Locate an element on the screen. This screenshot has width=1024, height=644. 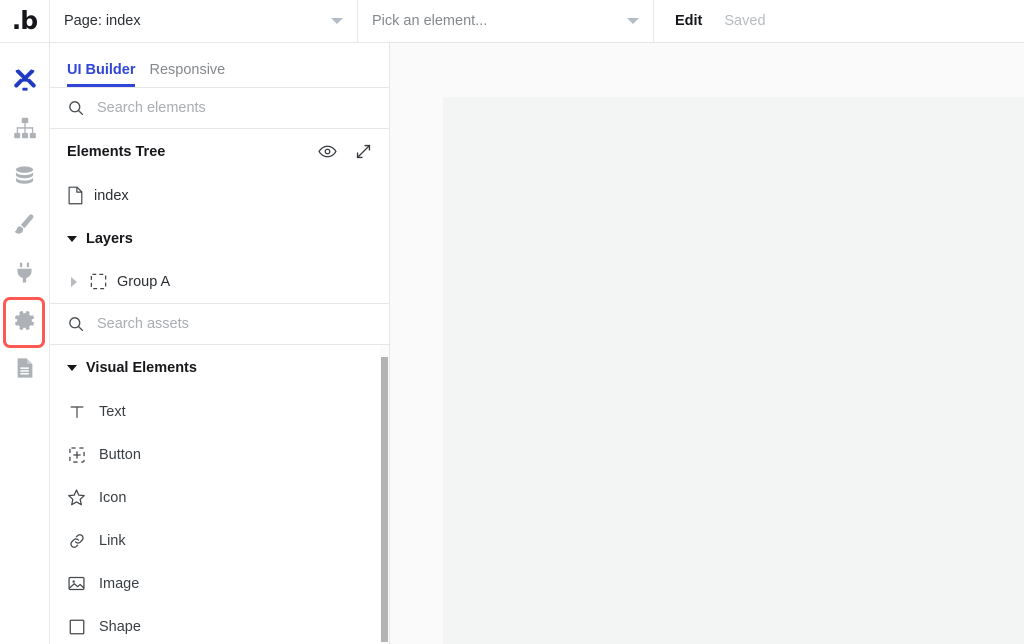
elements-tree-section: Elements Tree index Layers Group A is located at coordinates (219, 216).